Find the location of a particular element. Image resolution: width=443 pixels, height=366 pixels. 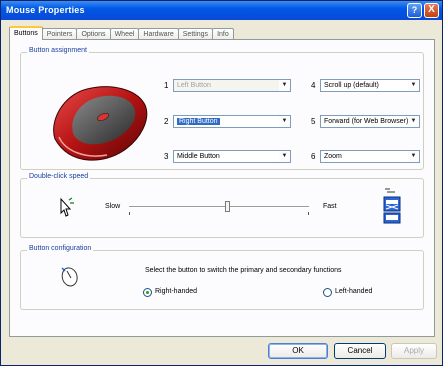

button-2-value: Right Button is located at coordinates (198, 121).